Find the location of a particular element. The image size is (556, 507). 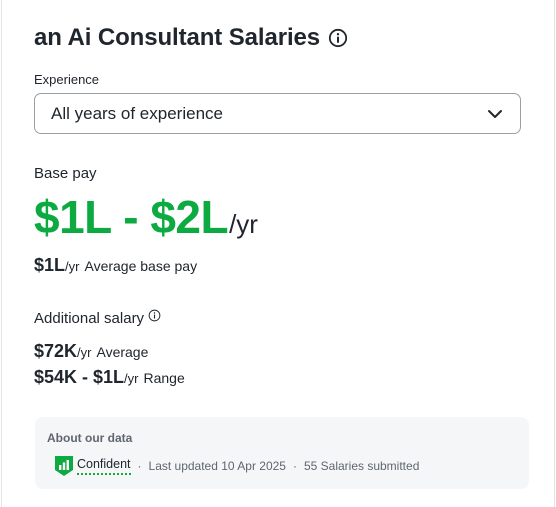

salaries-submitted-text: 55 Salaries submitted is located at coordinates (361, 466).